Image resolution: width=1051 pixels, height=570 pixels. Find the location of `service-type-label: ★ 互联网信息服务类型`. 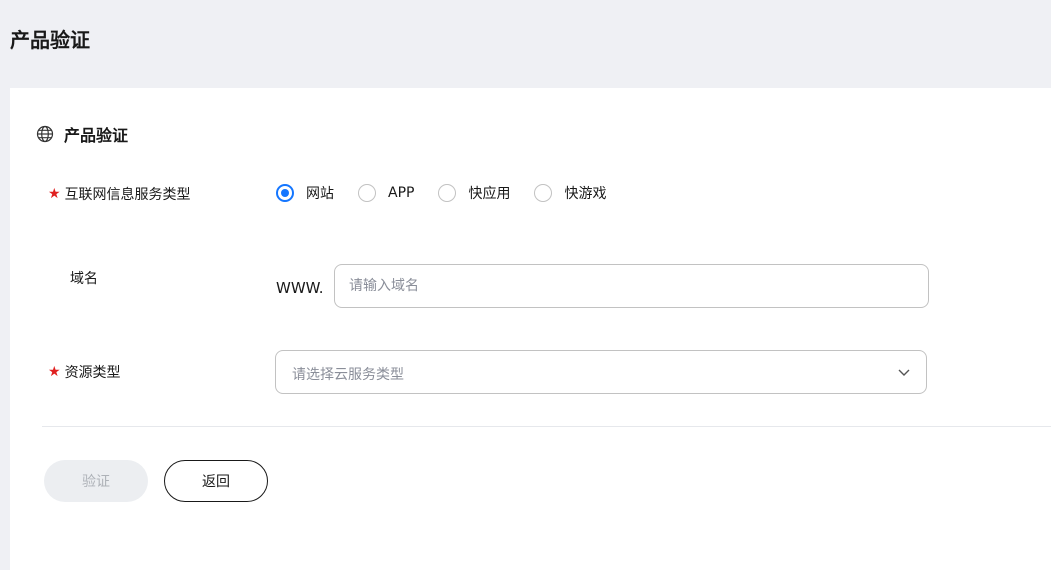

service-type-label: ★ 互联网信息服务类型 is located at coordinates (119, 194).